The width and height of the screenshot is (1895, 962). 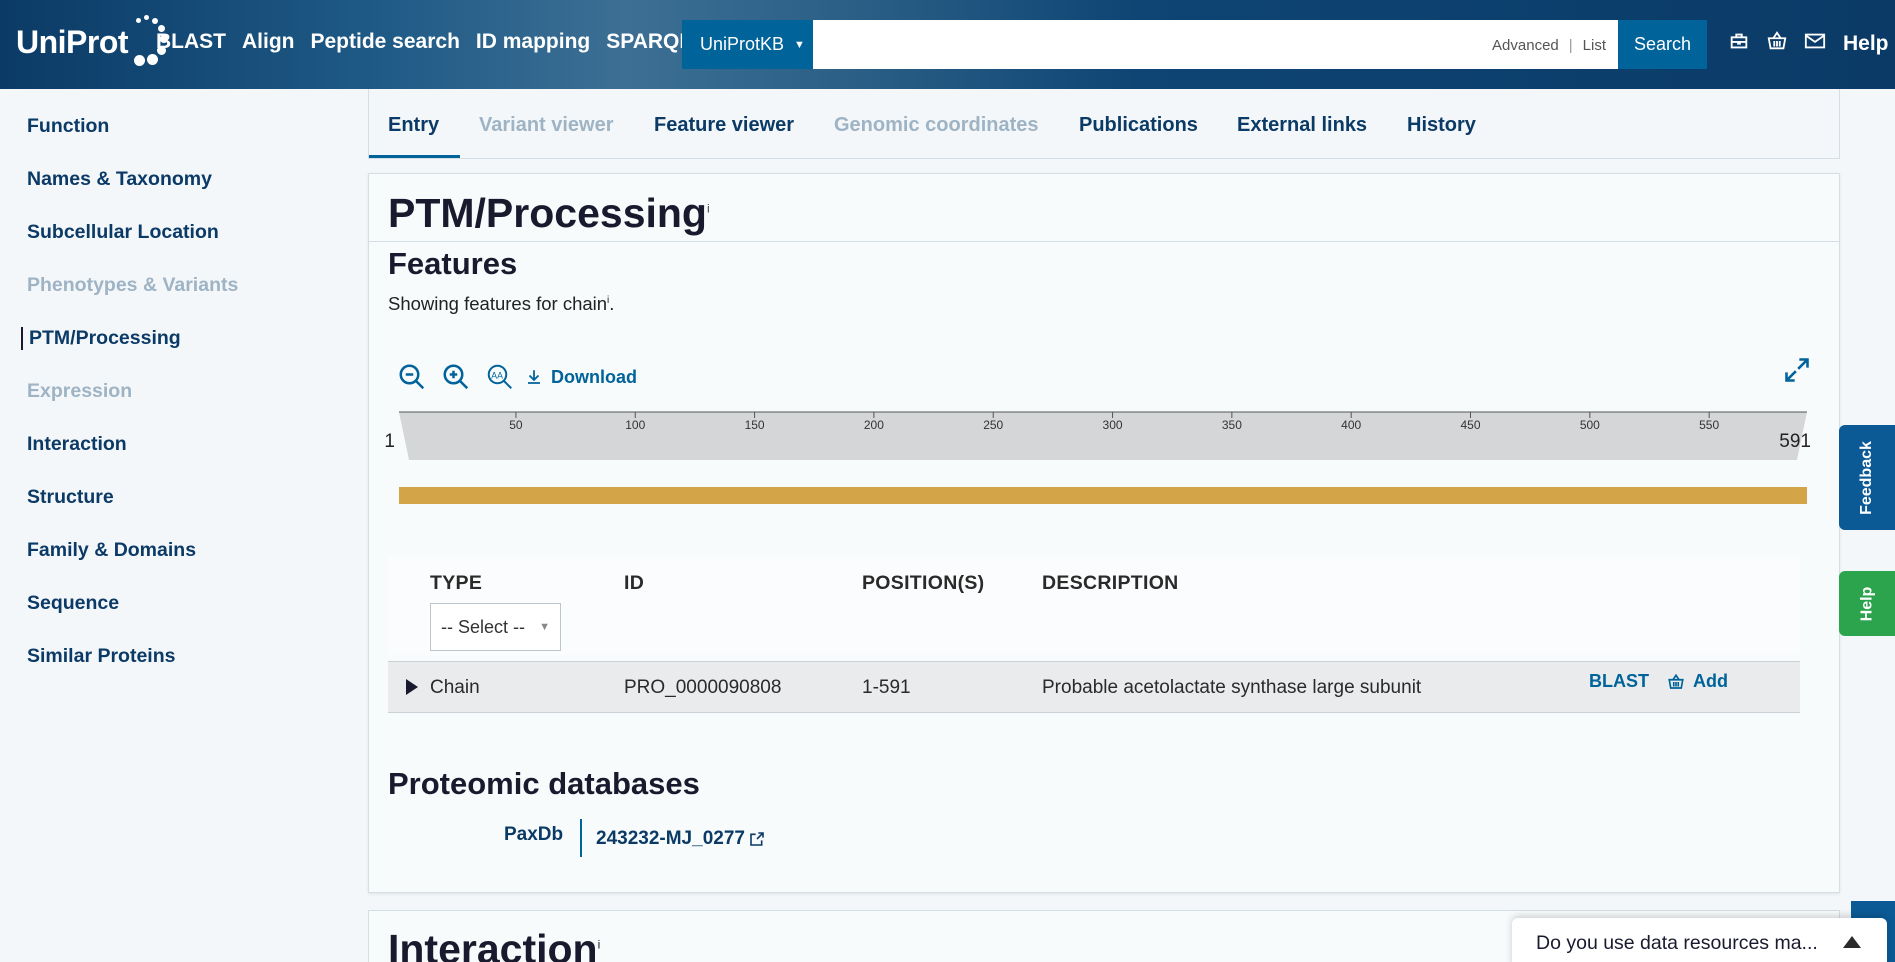 I want to click on sidebar-item-names-taxonomy: Names & Taxonomy, so click(x=119, y=179).